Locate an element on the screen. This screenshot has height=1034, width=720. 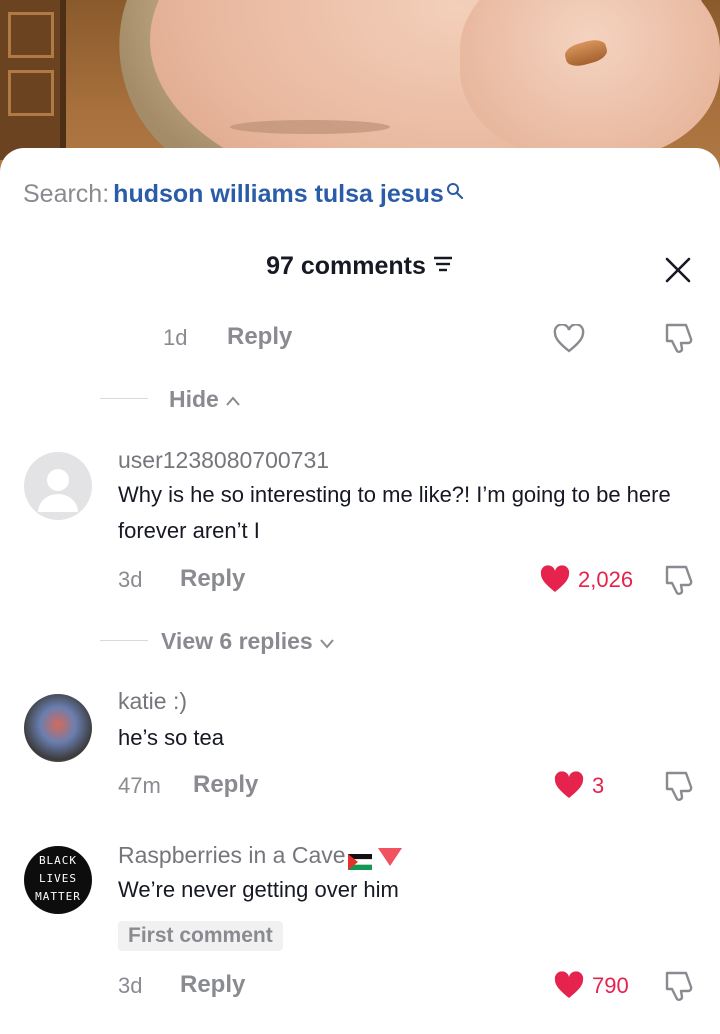
comment-username-row: Raspberries in a Cave is located at coordinates (260, 856).